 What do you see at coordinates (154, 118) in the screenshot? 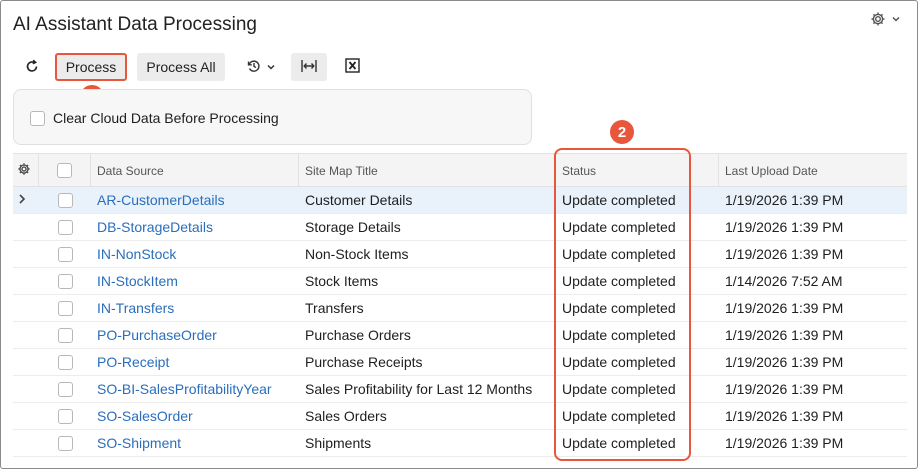
I see `clear-cloud-option: Clear Cloud Data Before Processing` at bounding box center [154, 118].